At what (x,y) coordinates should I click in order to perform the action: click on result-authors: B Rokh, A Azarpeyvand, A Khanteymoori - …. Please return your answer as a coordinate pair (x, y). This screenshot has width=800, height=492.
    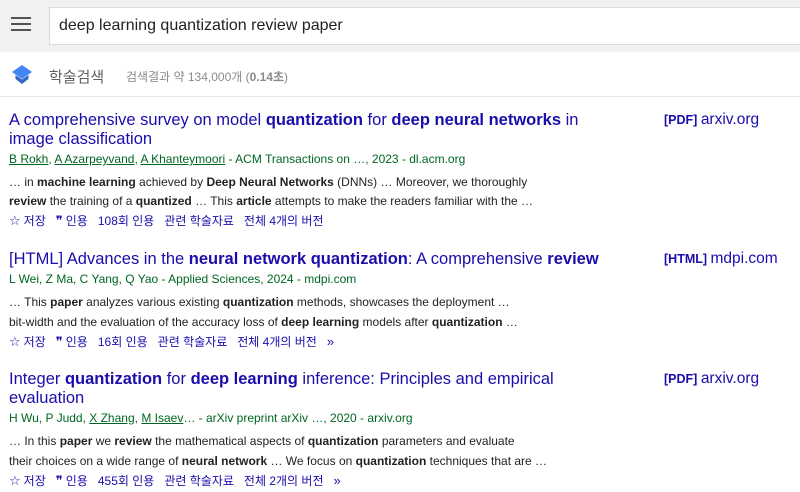
    Looking at the image, I should click on (237, 159).